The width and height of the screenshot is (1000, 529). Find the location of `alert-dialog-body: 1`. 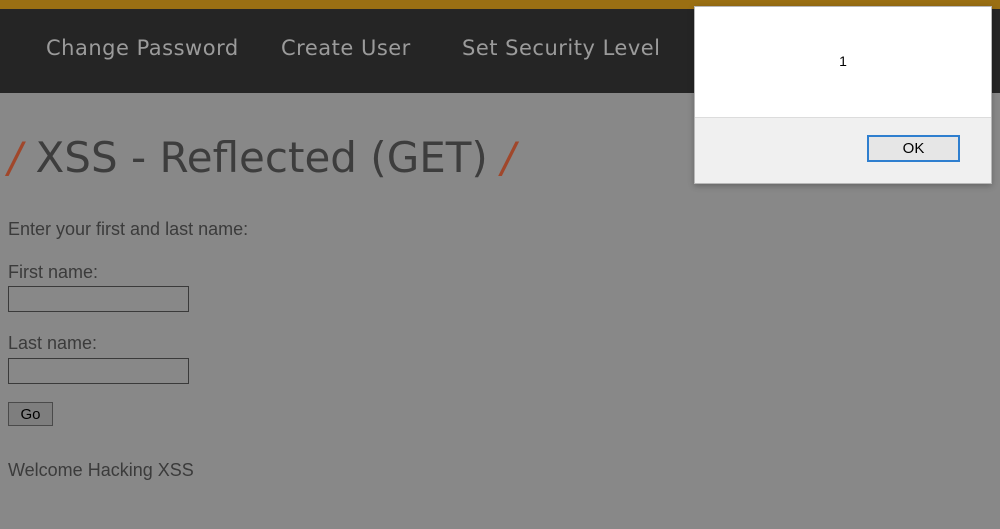

alert-dialog-body: 1 is located at coordinates (843, 62).